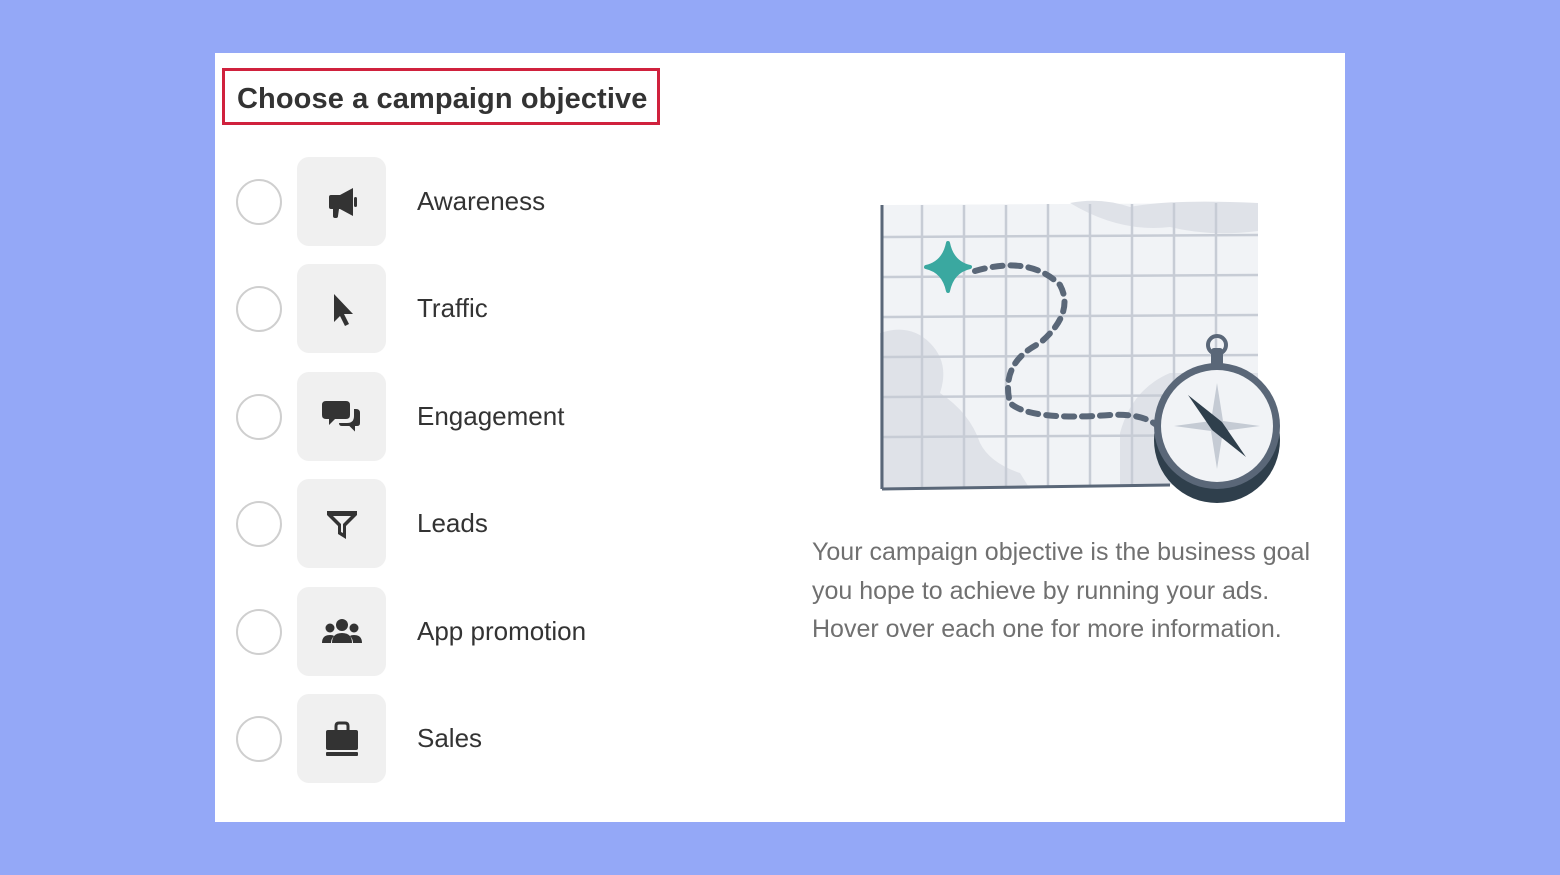  What do you see at coordinates (1080, 351) in the screenshot?
I see `map-compass-illustration` at bounding box center [1080, 351].